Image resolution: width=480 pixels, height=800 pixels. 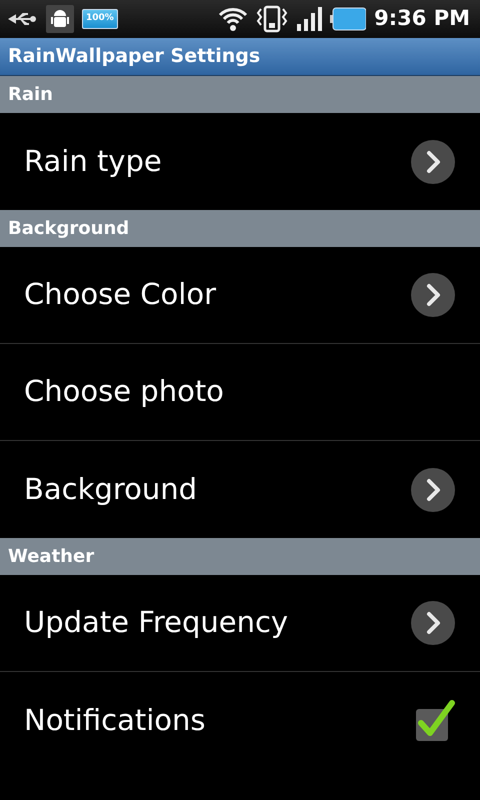 I want to click on section-header: Background, so click(x=240, y=228).